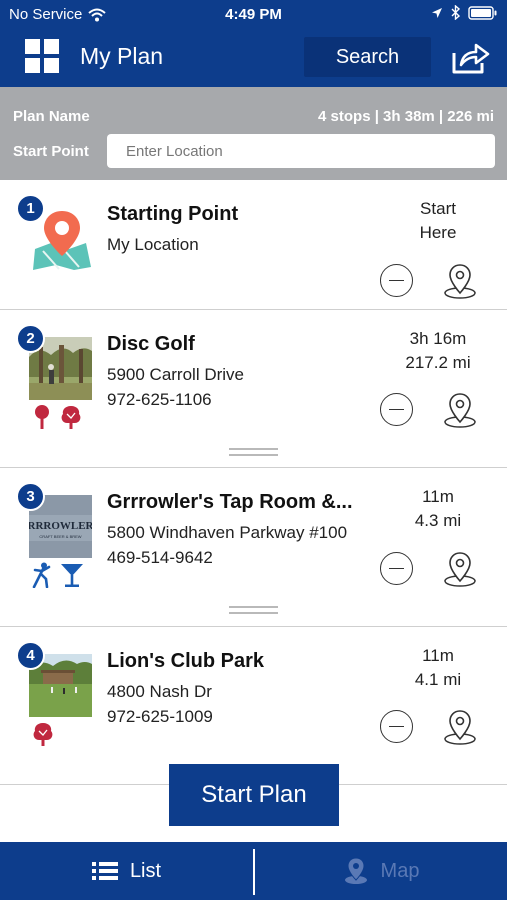  I want to click on stop-travel-time: 3h 16m, so click(438, 338).